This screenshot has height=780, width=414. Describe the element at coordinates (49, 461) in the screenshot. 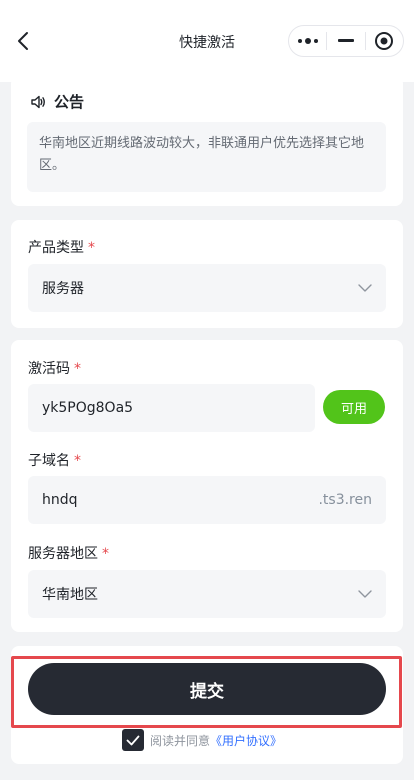

I see `subdomain-label-text: 子域名` at that location.